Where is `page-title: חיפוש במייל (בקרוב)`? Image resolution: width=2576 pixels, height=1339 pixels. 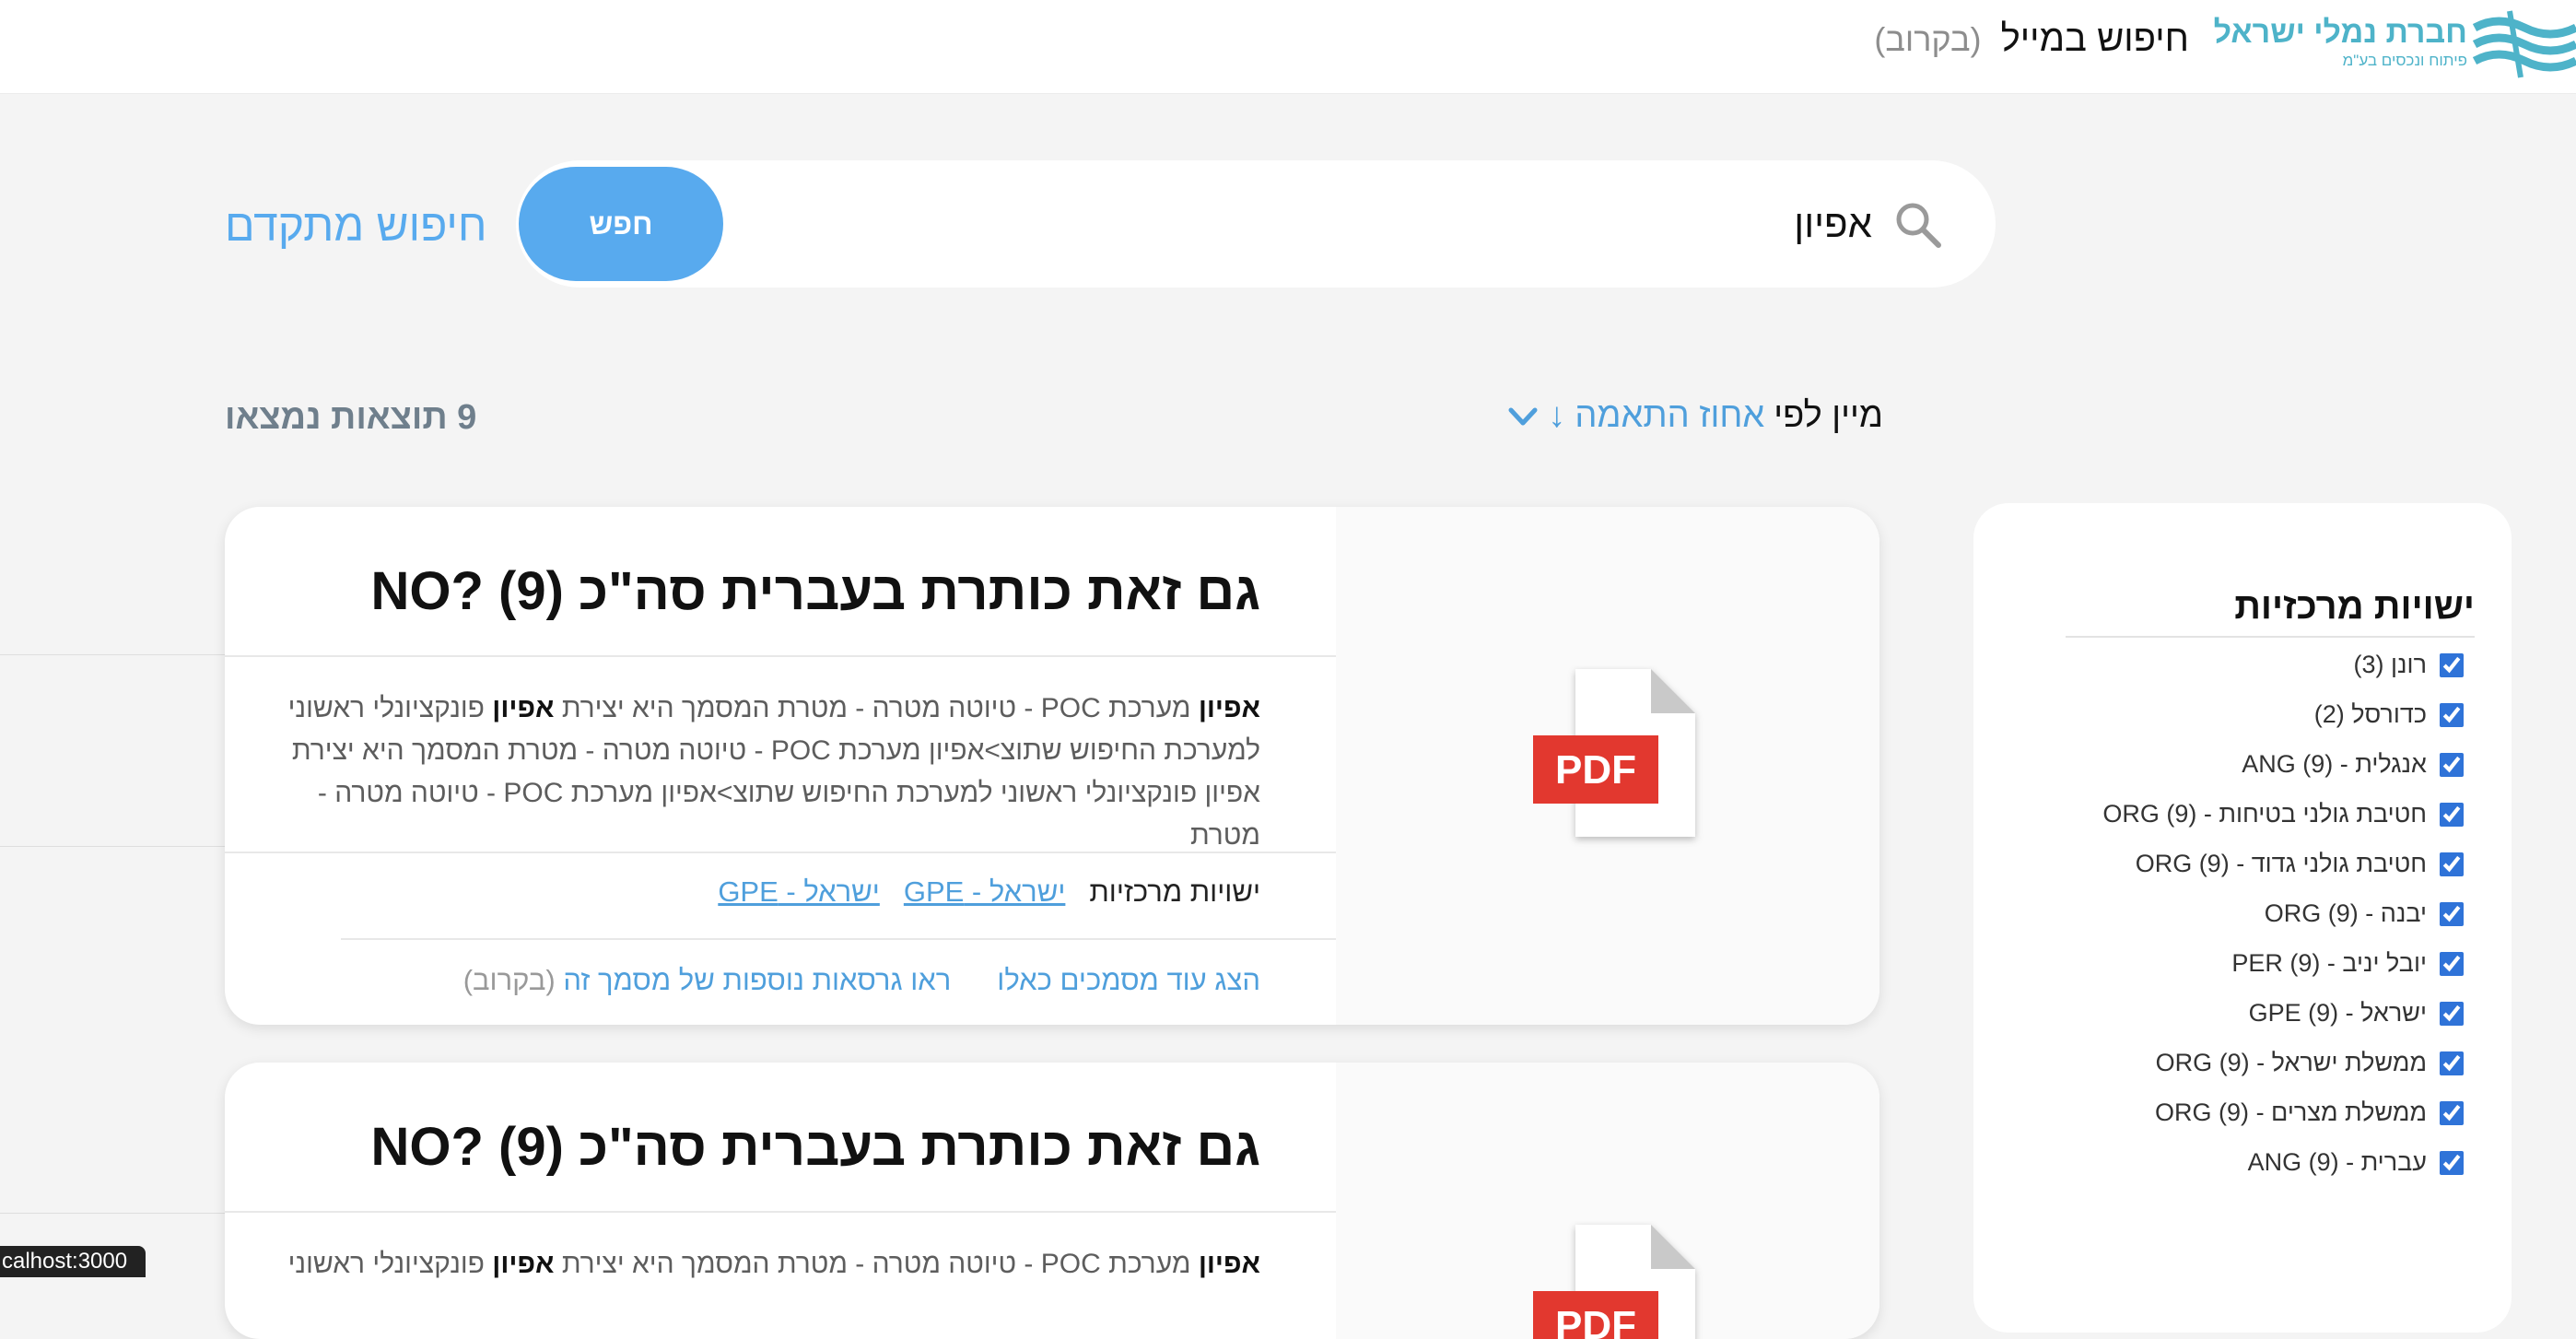 page-title: חיפוש במייל (בקרוב) is located at coordinates (2031, 39).